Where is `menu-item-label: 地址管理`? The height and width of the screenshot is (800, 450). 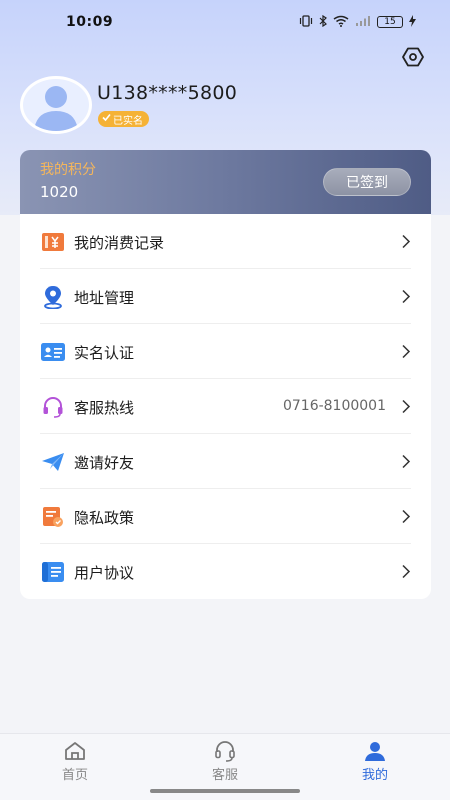
menu-item-label: 地址管理 is located at coordinates (104, 298).